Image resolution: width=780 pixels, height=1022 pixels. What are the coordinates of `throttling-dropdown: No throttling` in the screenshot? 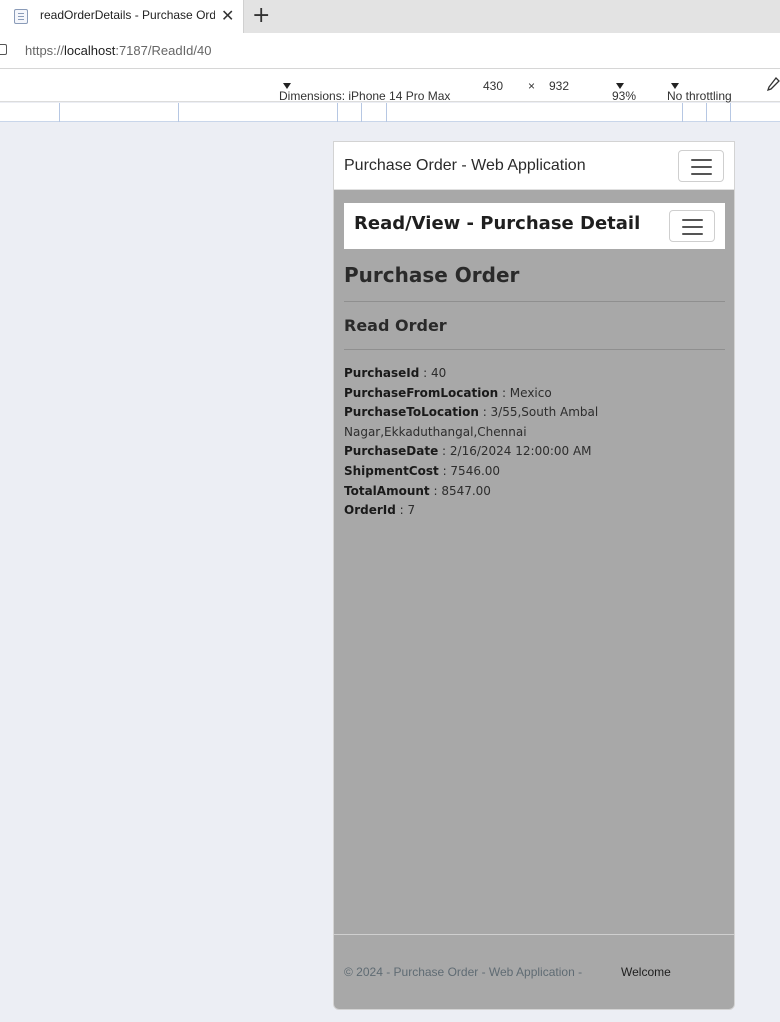 It's located at (699, 91).